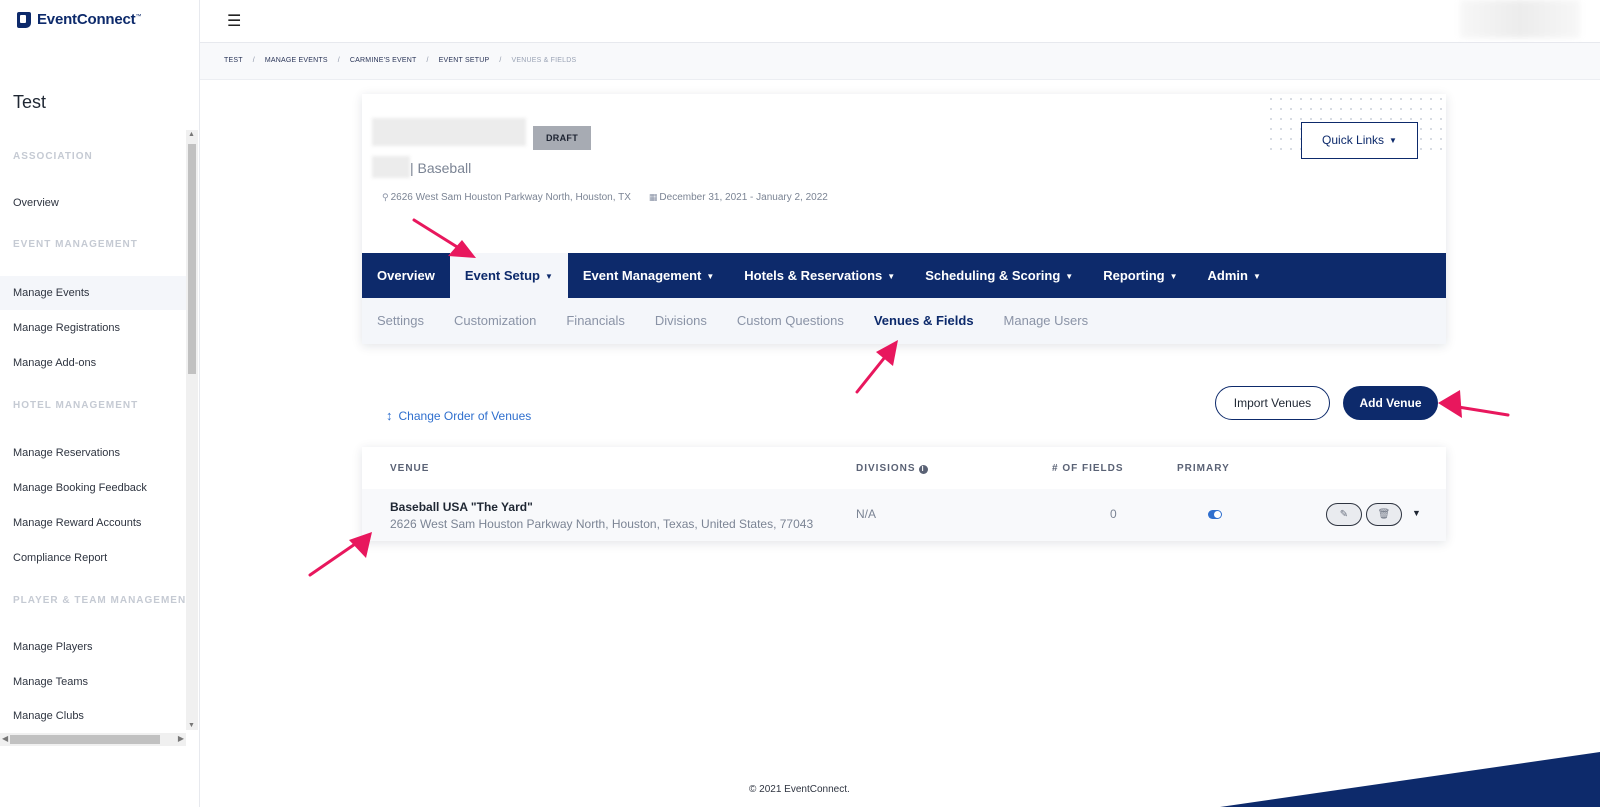  Describe the element at coordinates (340, 554) in the screenshot. I see `annotation-arrow-venue-row` at that location.